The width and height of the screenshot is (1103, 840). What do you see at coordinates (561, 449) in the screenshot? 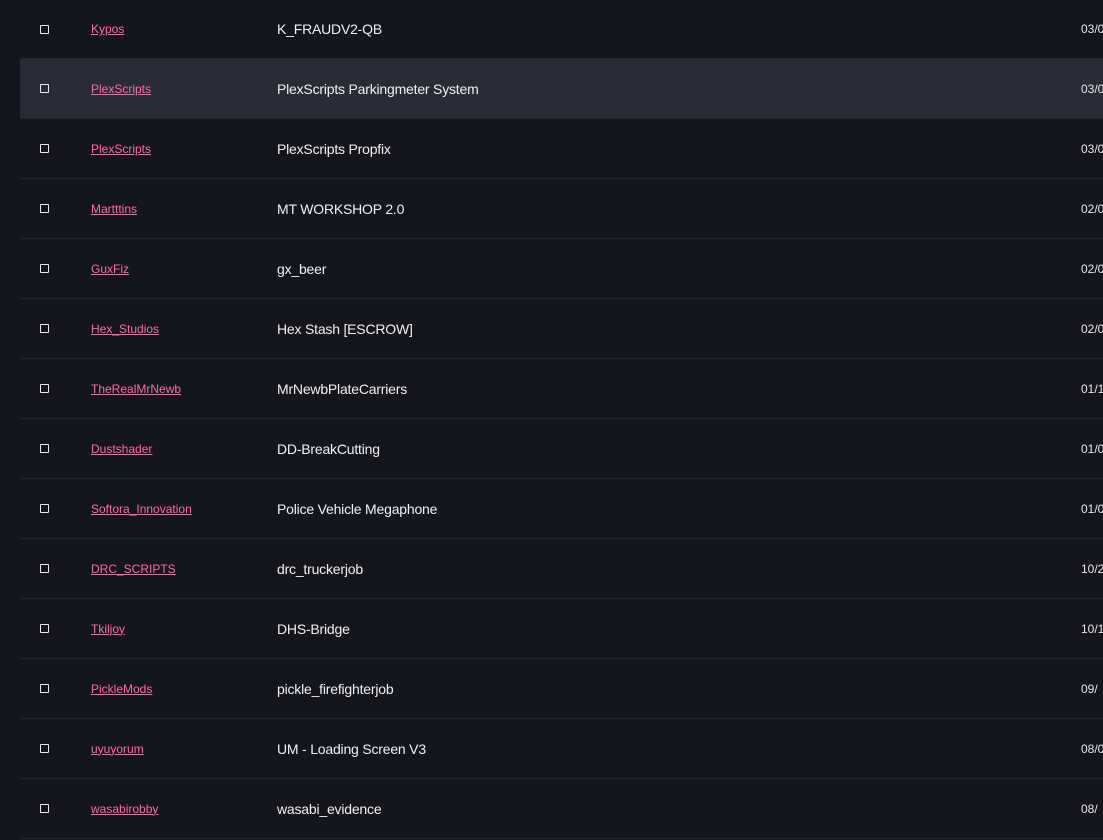
I see `table-row: Dustshader DD-BreakCutting 01/0` at bounding box center [561, 449].